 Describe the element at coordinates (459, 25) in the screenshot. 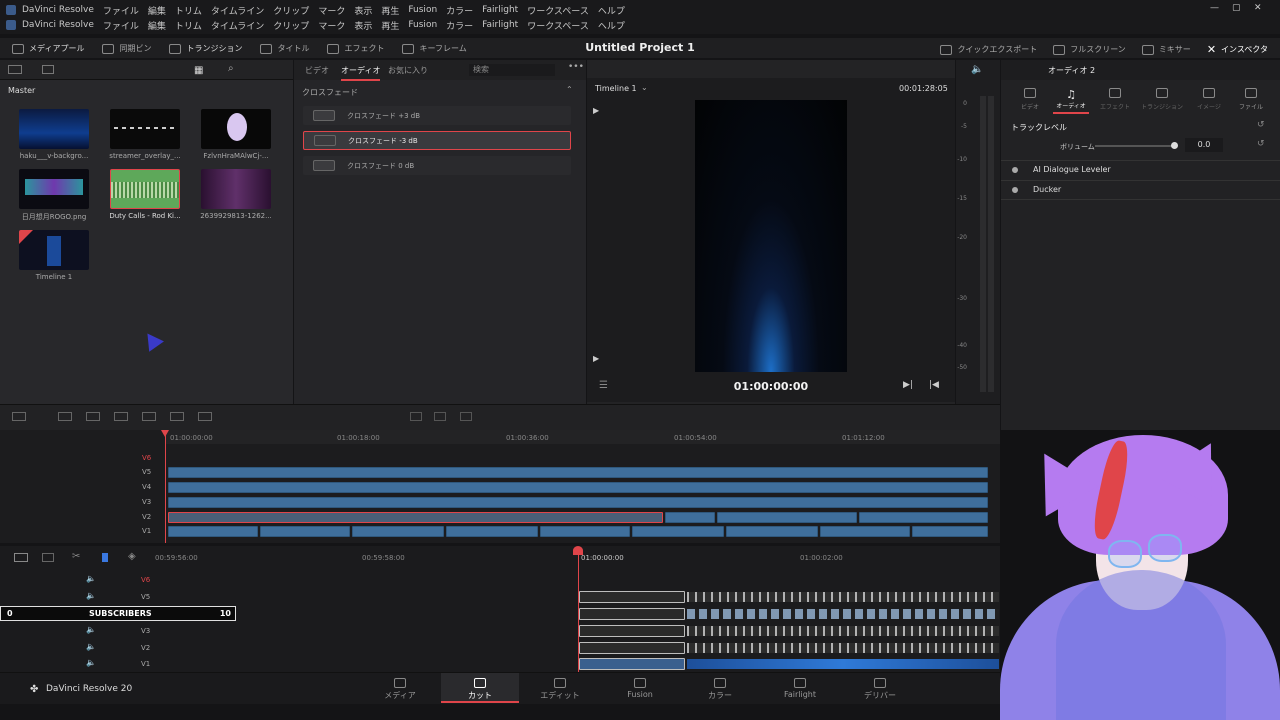

I see `menu-item: カラー` at that location.